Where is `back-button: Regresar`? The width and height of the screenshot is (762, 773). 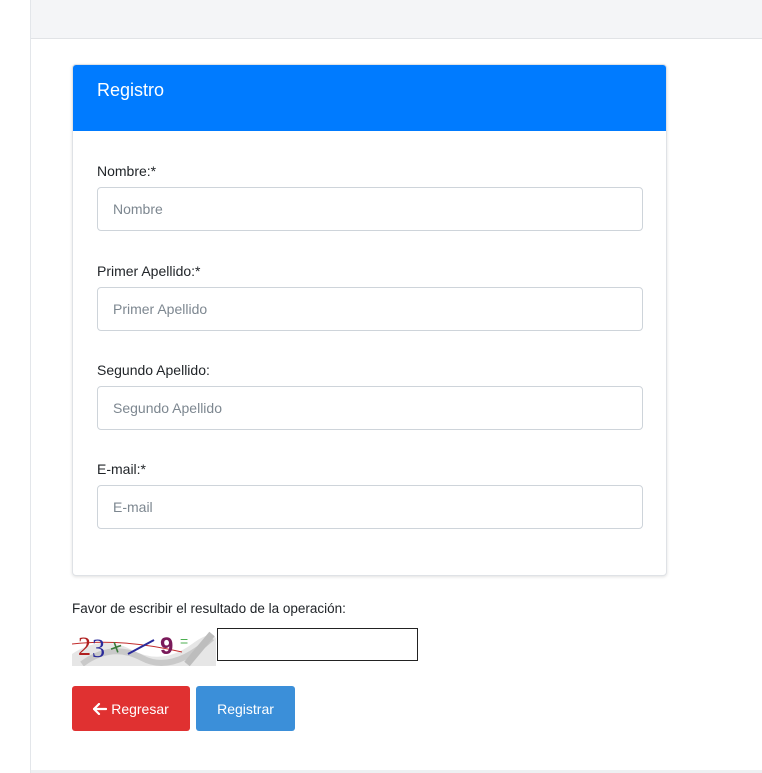 back-button: Regresar is located at coordinates (131, 708).